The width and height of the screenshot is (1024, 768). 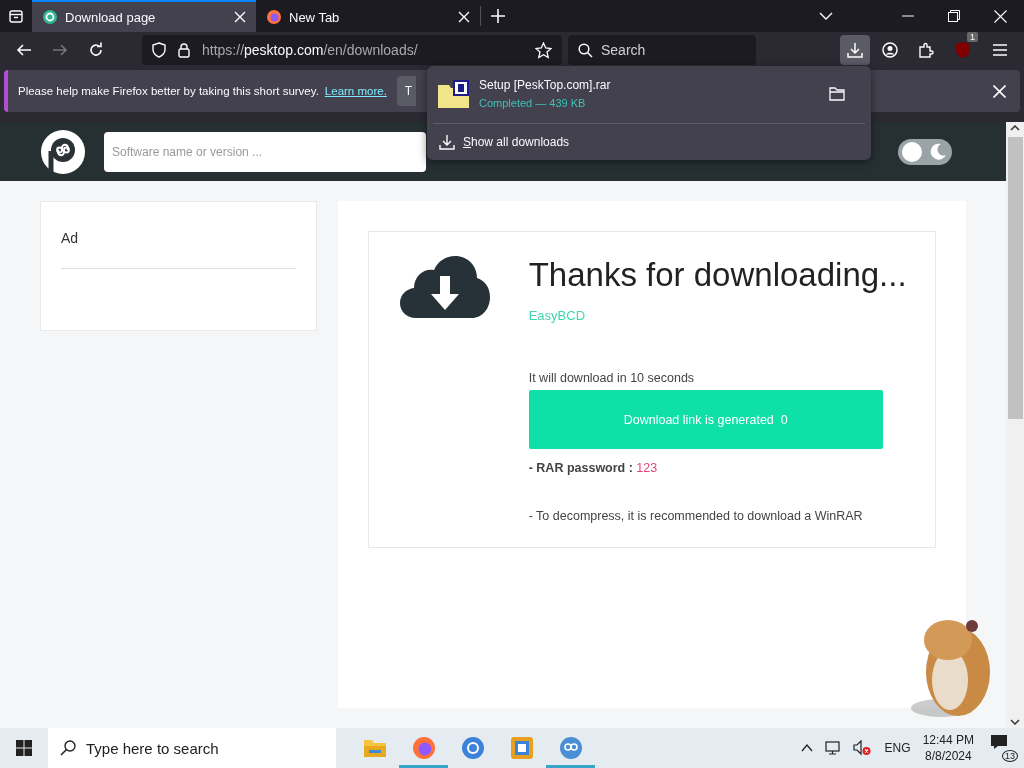 What do you see at coordinates (826, 16) in the screenshot?
I see `chevron-down-icon` at bounding box center [826, 16].